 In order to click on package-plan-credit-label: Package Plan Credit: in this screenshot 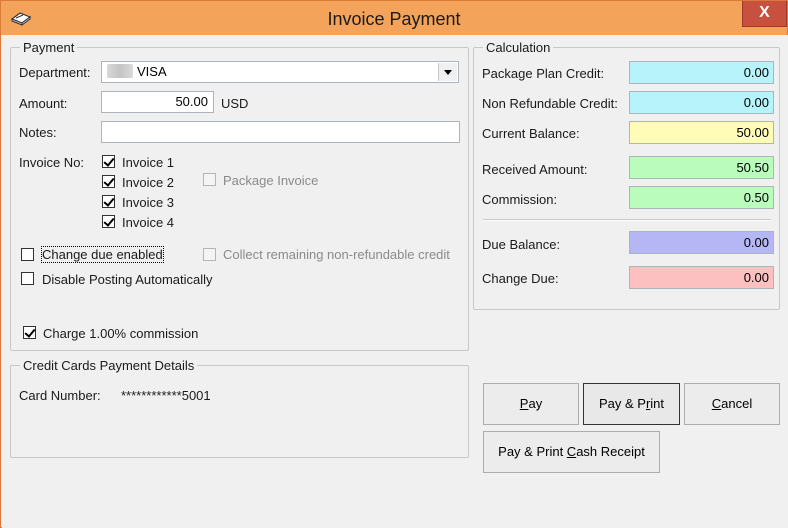, I will do `click(543, 73)`.